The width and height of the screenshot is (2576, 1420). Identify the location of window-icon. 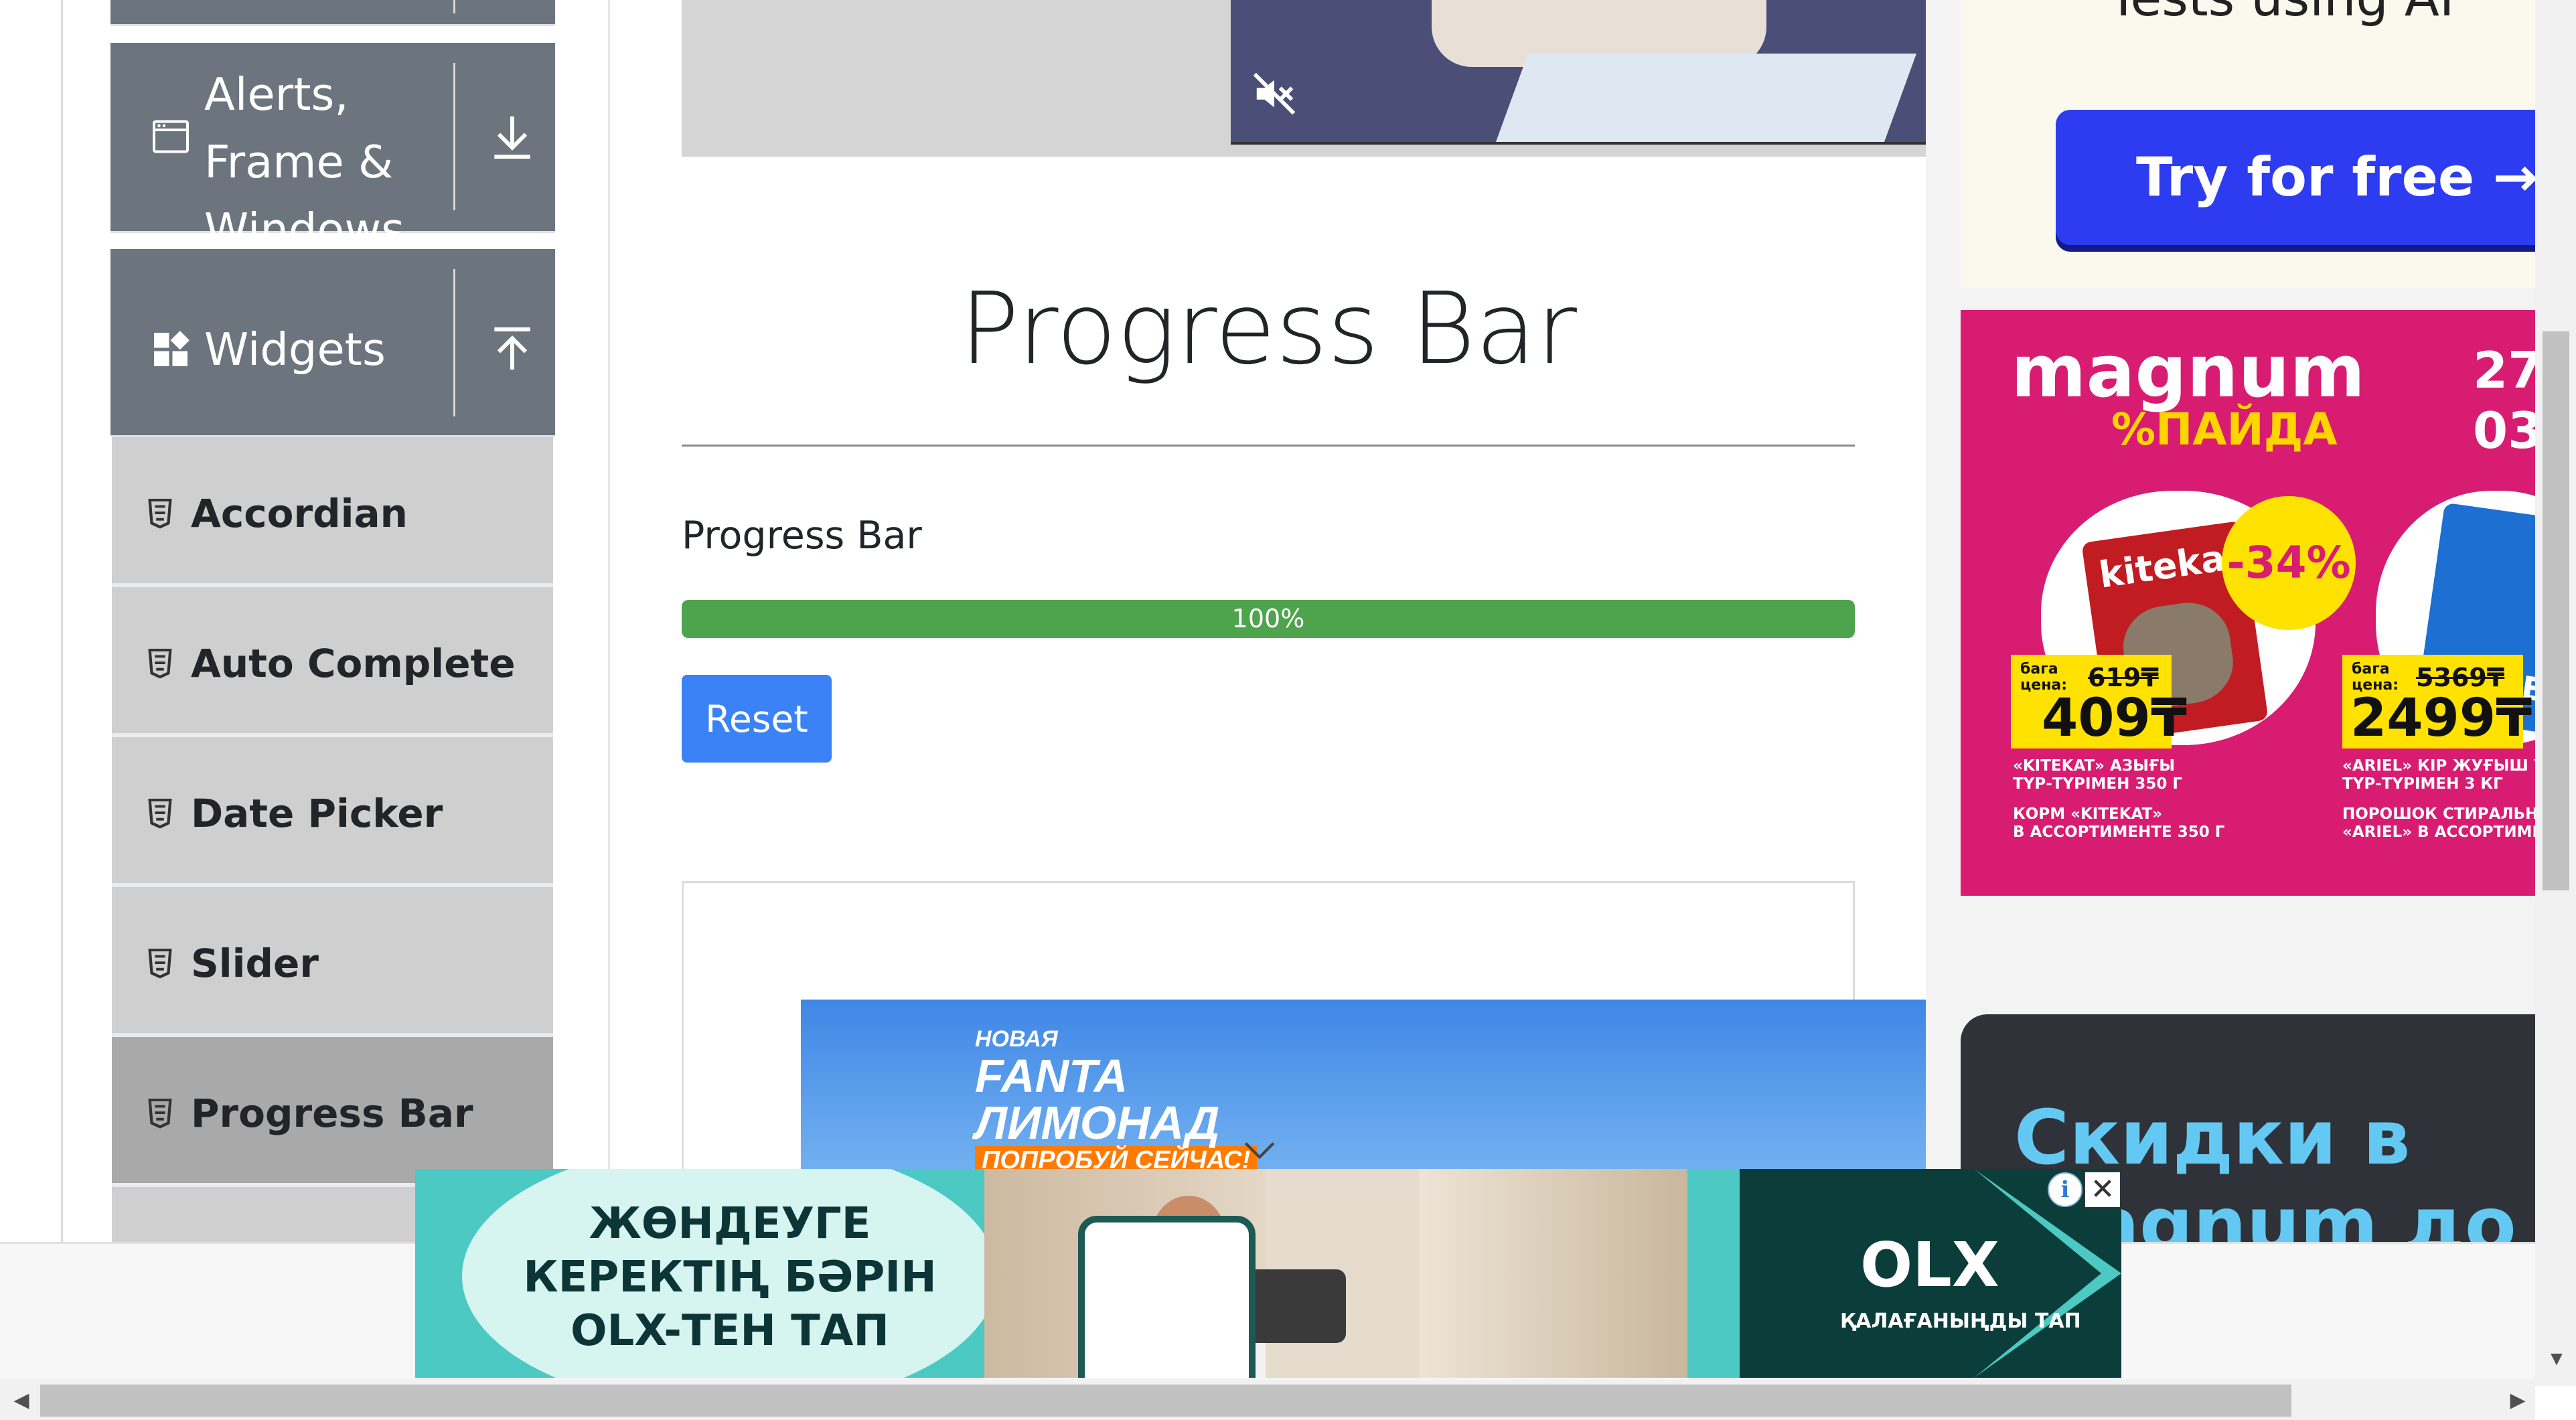
(171, 136).